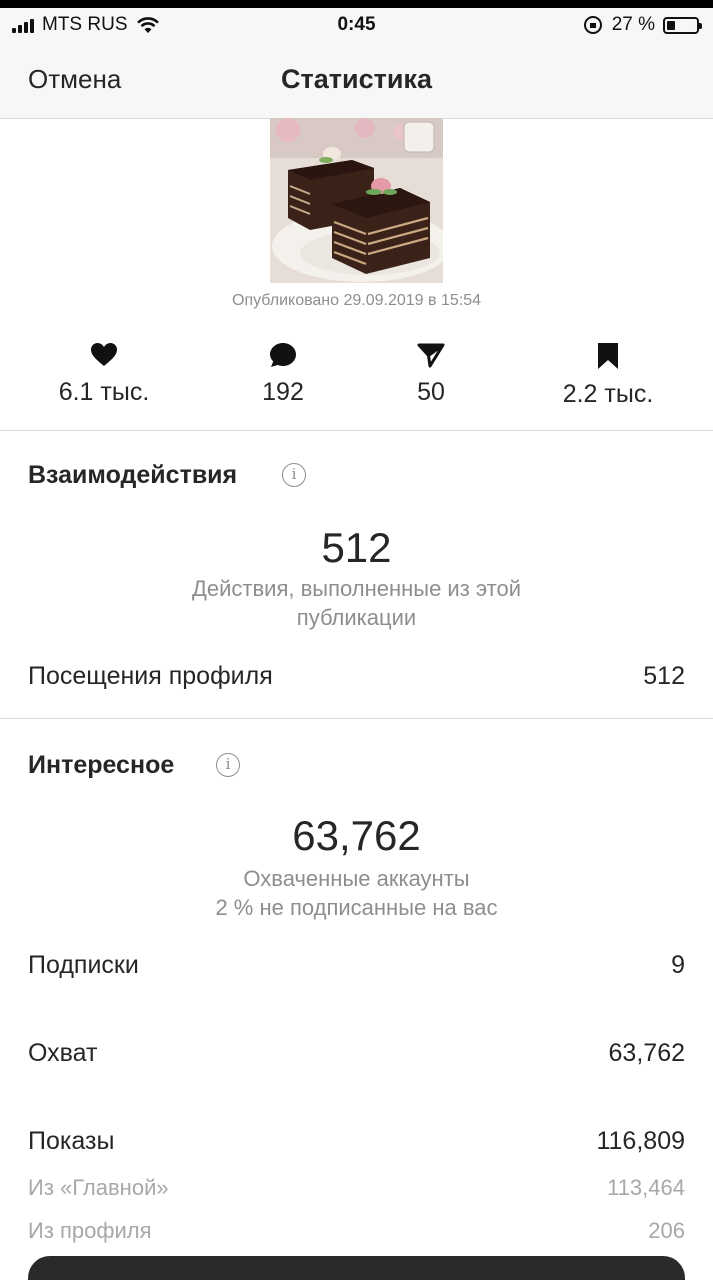  What do you see at coordinates (104, 354) in the screenshot?
I see `heart-icon` at bounding box center [104, 354].